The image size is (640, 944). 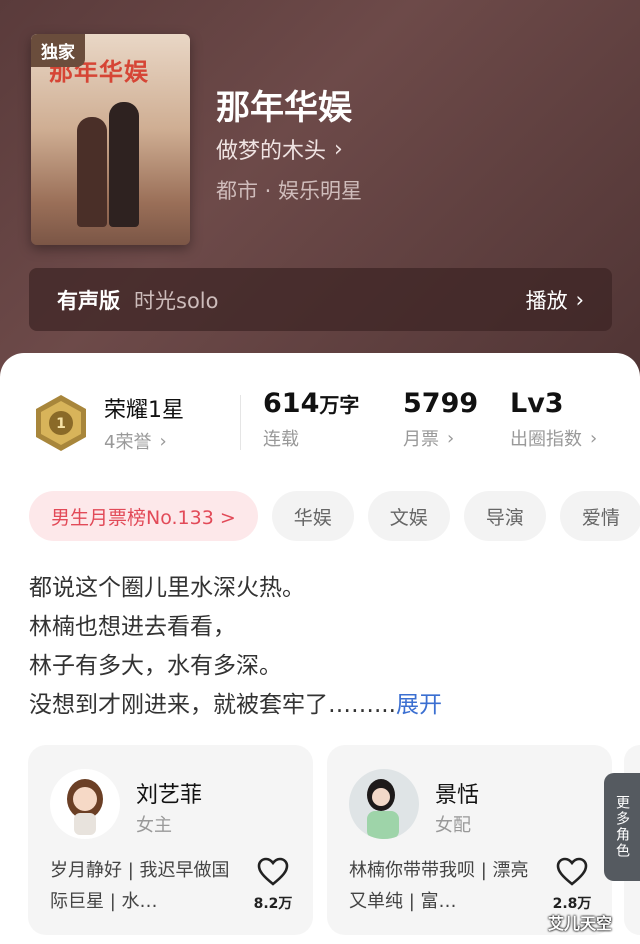 What do you see at coordinates (504, 516) in the screenshot?
I see `tag-chip: 导演` at bounding box center [504, 516].